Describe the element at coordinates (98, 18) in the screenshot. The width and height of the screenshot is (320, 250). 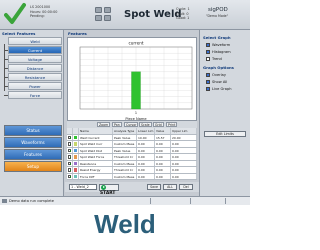
I see `print-icon` at that location.